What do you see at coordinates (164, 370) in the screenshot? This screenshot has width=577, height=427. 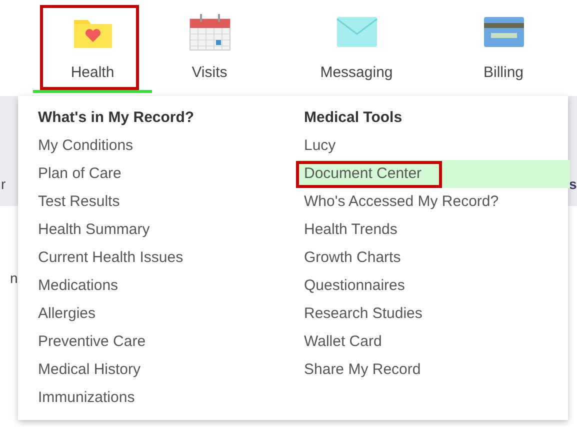 I see `menu-item: Medical History` at bounding box center [164, 370].